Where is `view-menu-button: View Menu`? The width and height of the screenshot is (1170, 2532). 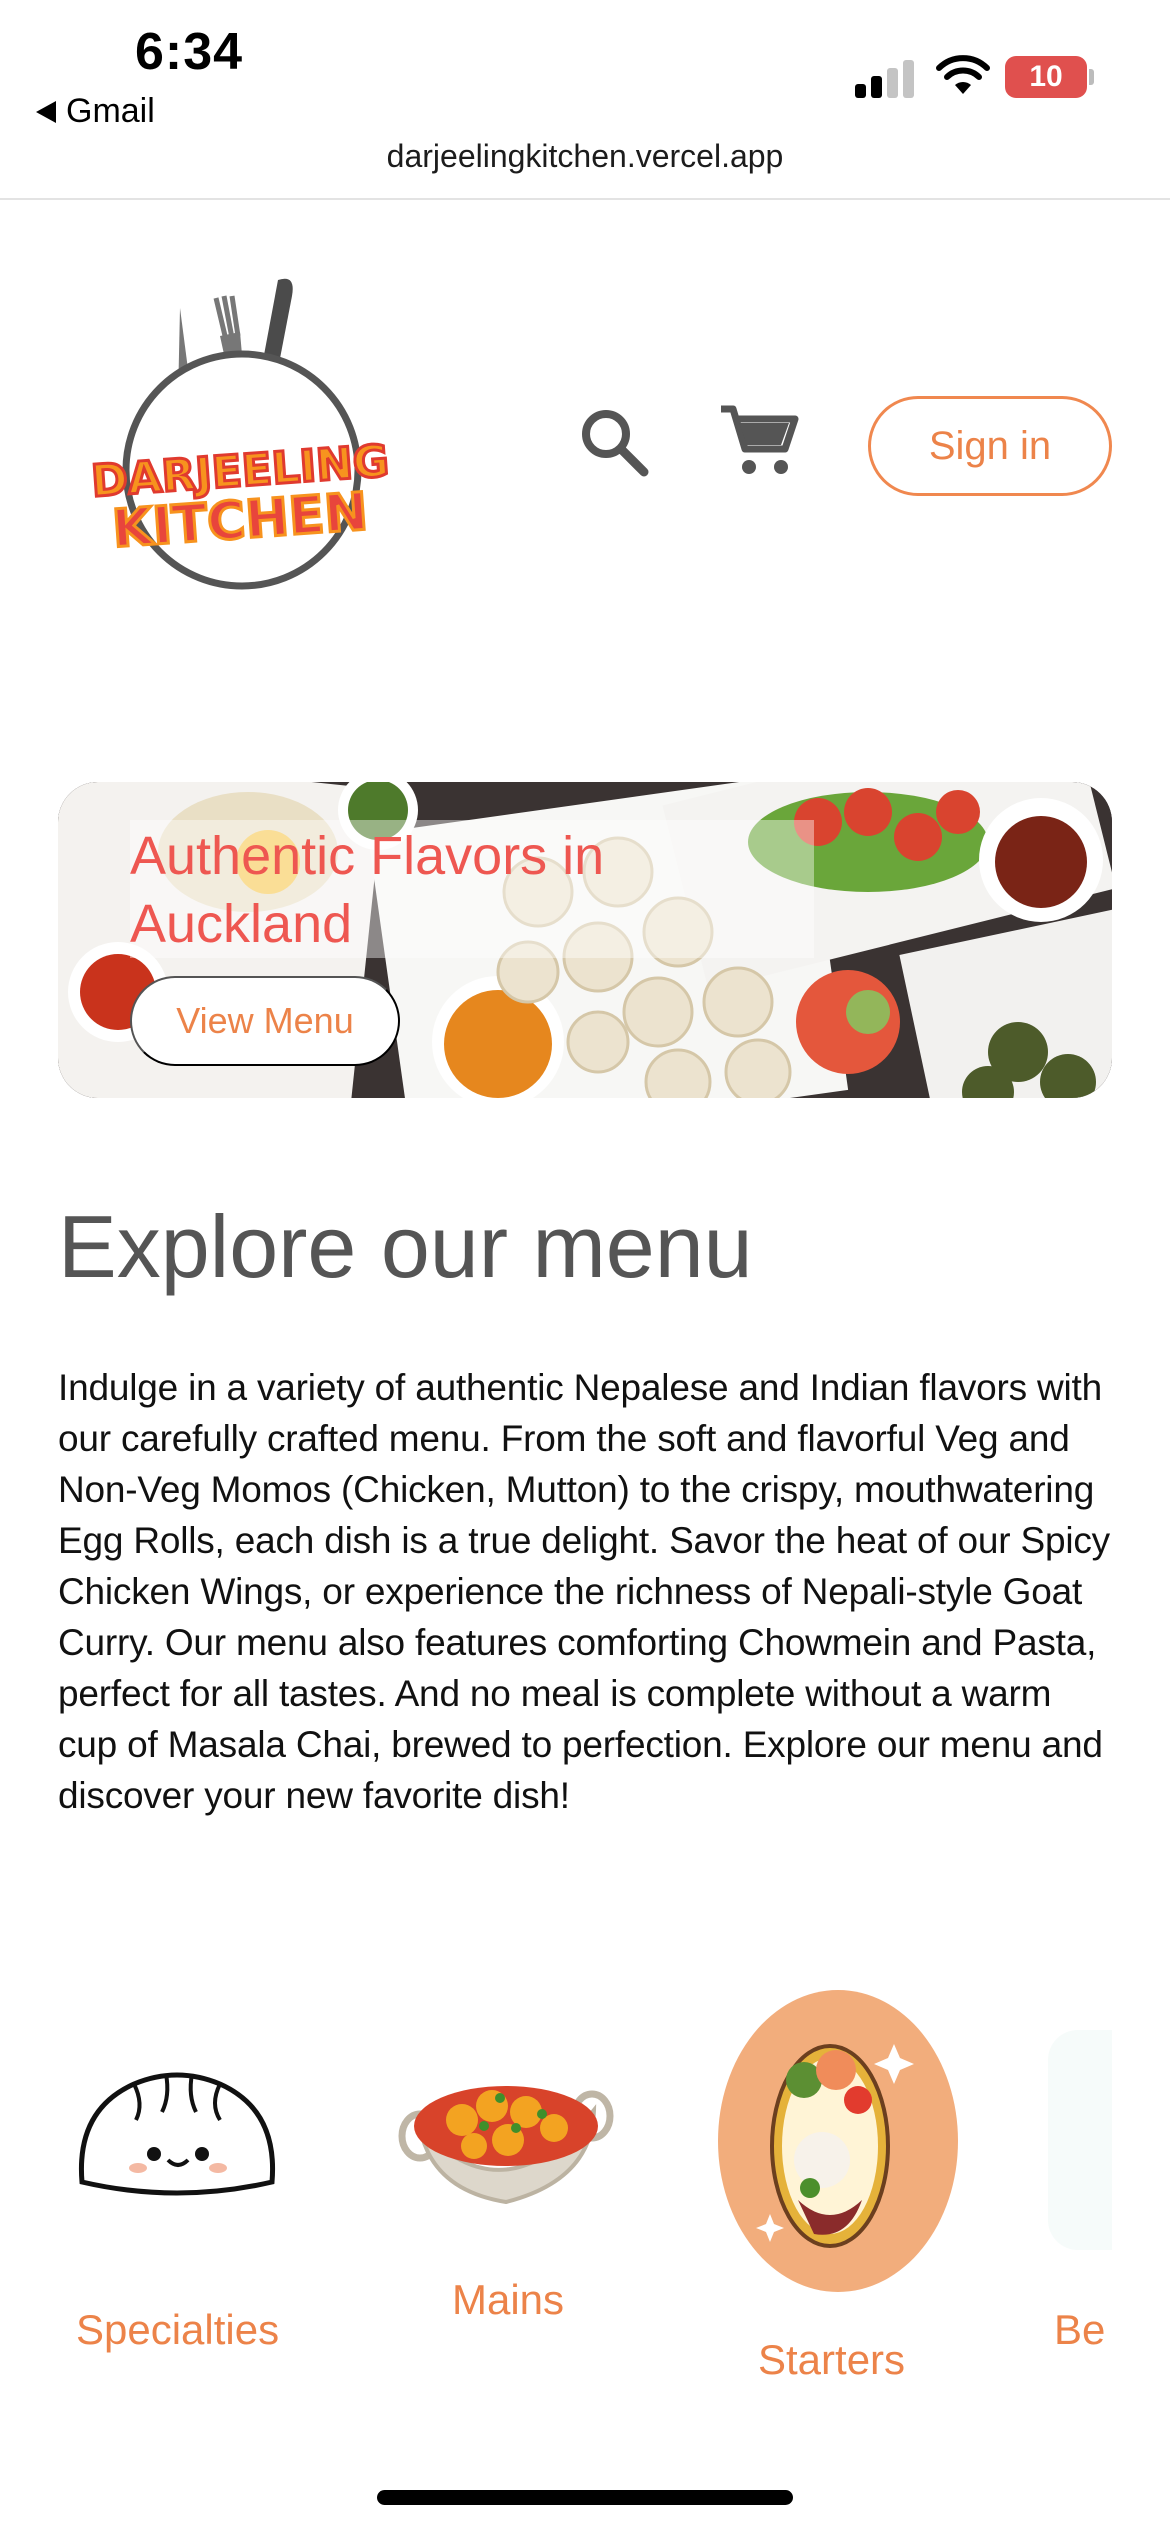
view-menu-button: View Menu is located at coordinates (265, 1021).